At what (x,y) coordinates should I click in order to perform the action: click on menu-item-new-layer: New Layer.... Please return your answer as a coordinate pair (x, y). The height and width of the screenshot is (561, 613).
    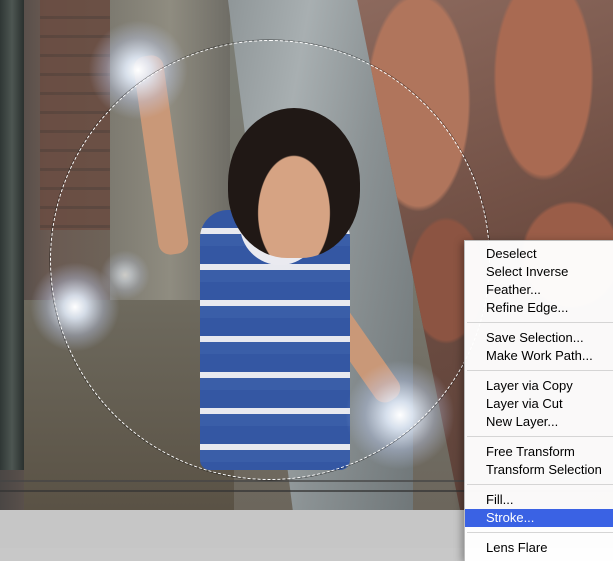
    Looking at the image, I should click on (539, 422).